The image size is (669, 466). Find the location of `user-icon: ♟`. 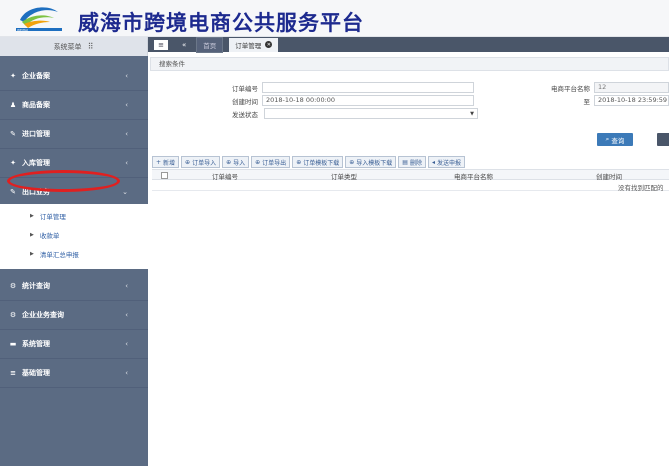

user-icon: ♟ is located at coordinates (13, 105).